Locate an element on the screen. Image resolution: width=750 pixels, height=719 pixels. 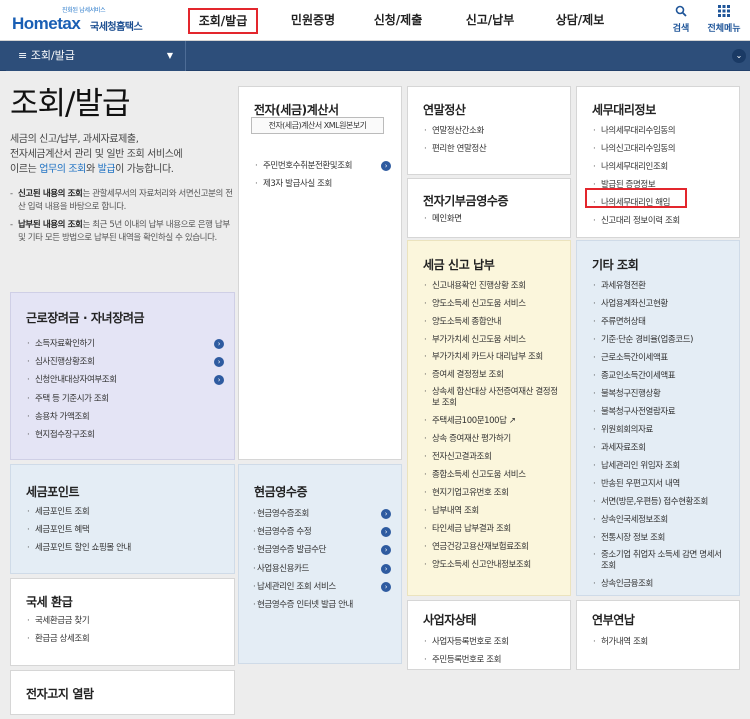
caret-down-icon: ▼ is located at coordinates (169, 55).